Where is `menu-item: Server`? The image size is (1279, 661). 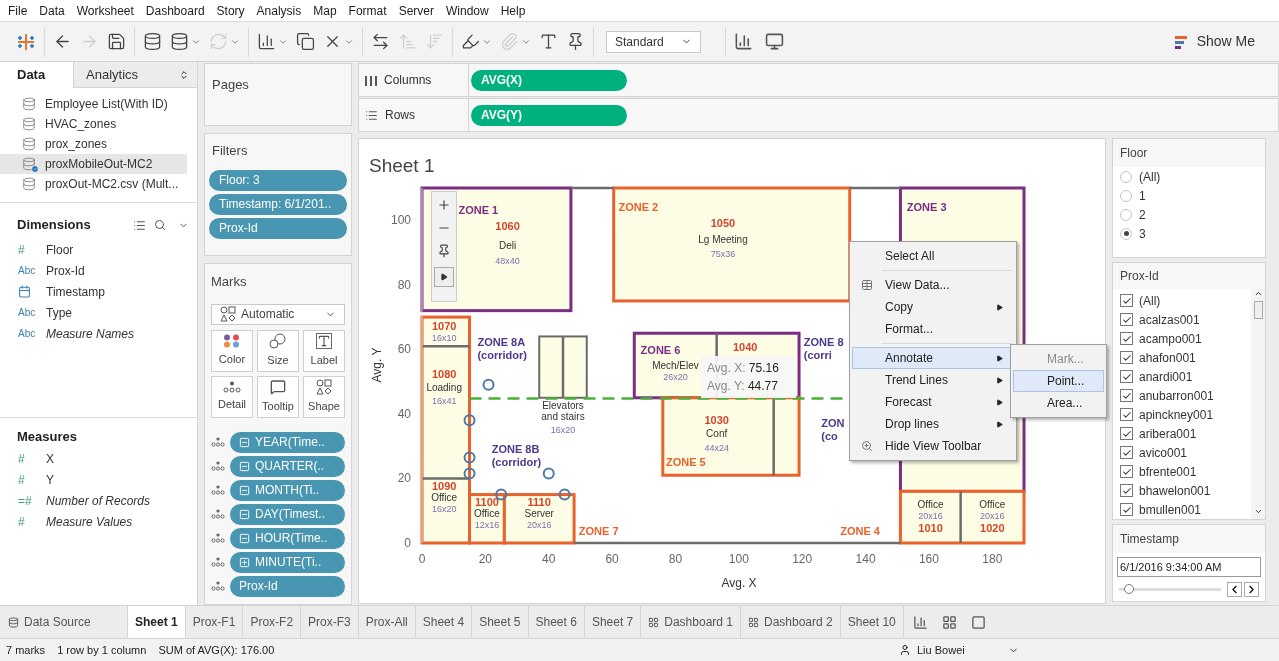
menu-item: Server is located at coordinates (416, 10).